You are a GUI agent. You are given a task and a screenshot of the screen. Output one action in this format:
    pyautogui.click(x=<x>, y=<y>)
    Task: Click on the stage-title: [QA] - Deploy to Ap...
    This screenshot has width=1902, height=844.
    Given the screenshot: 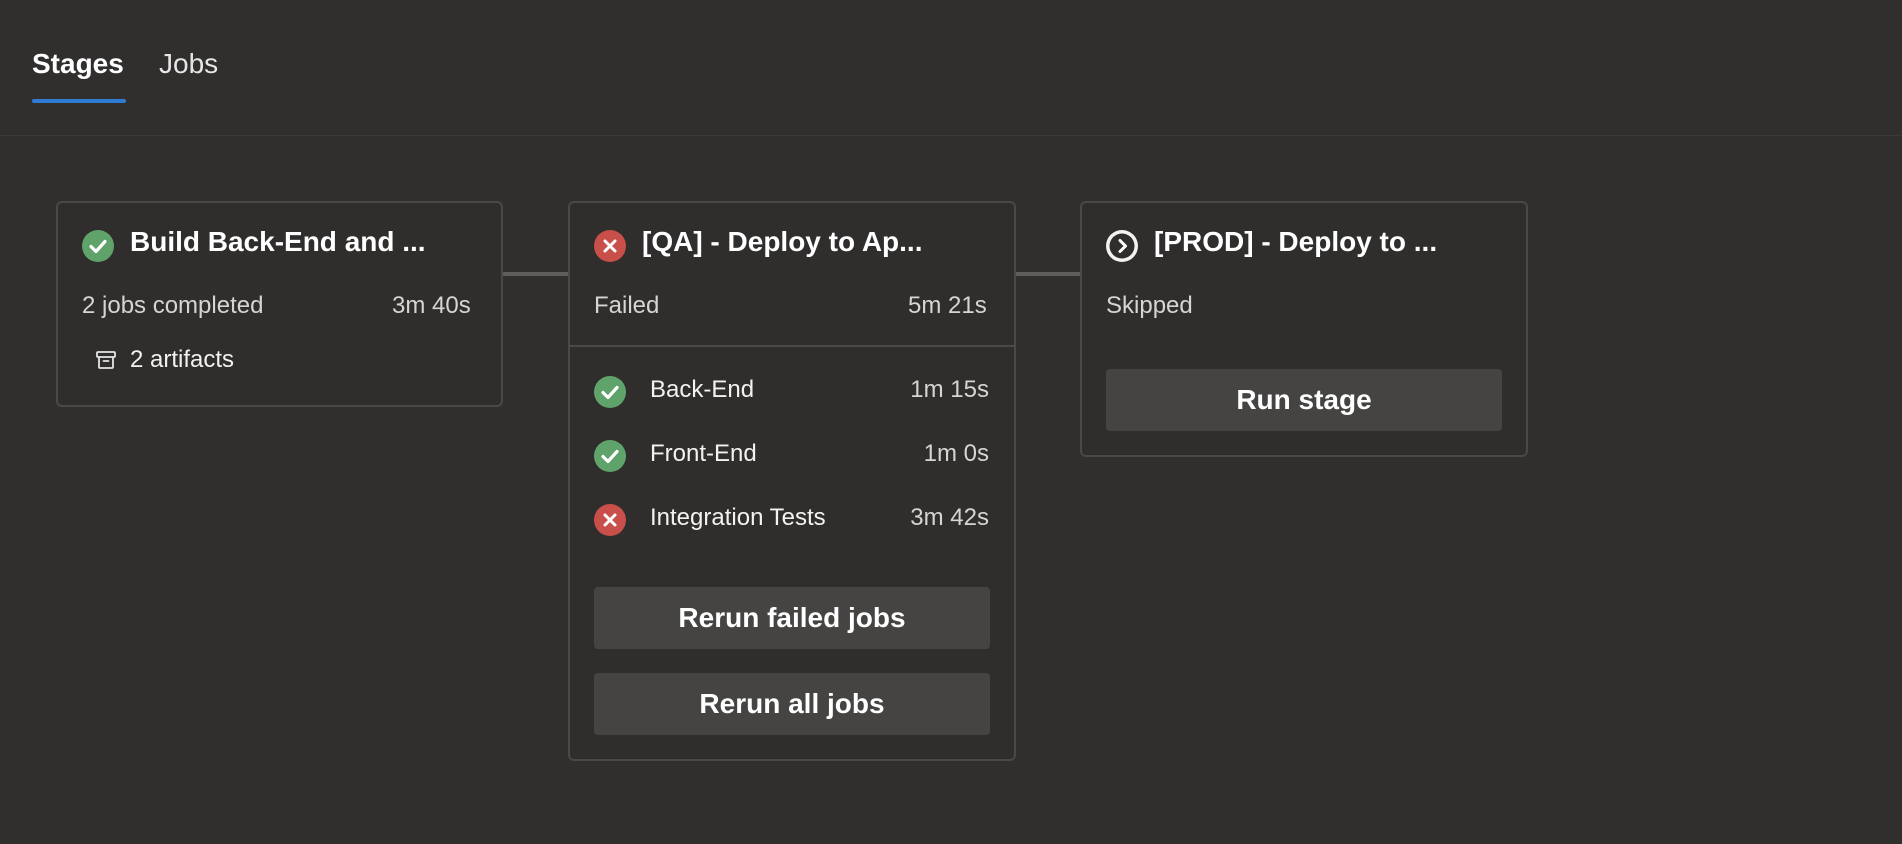 What is the action you would take?
    pyautogui.click(x=782, y=242)
    